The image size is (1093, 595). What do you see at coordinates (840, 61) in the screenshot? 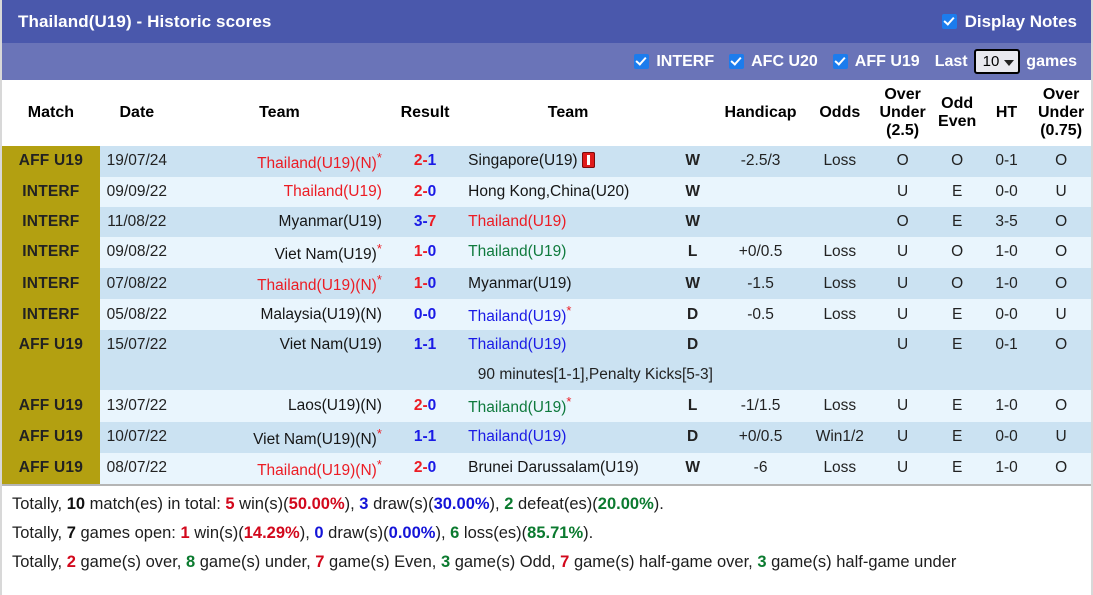
I see `aff-u19-checkbox-icon` at bounding box center [840, 61].